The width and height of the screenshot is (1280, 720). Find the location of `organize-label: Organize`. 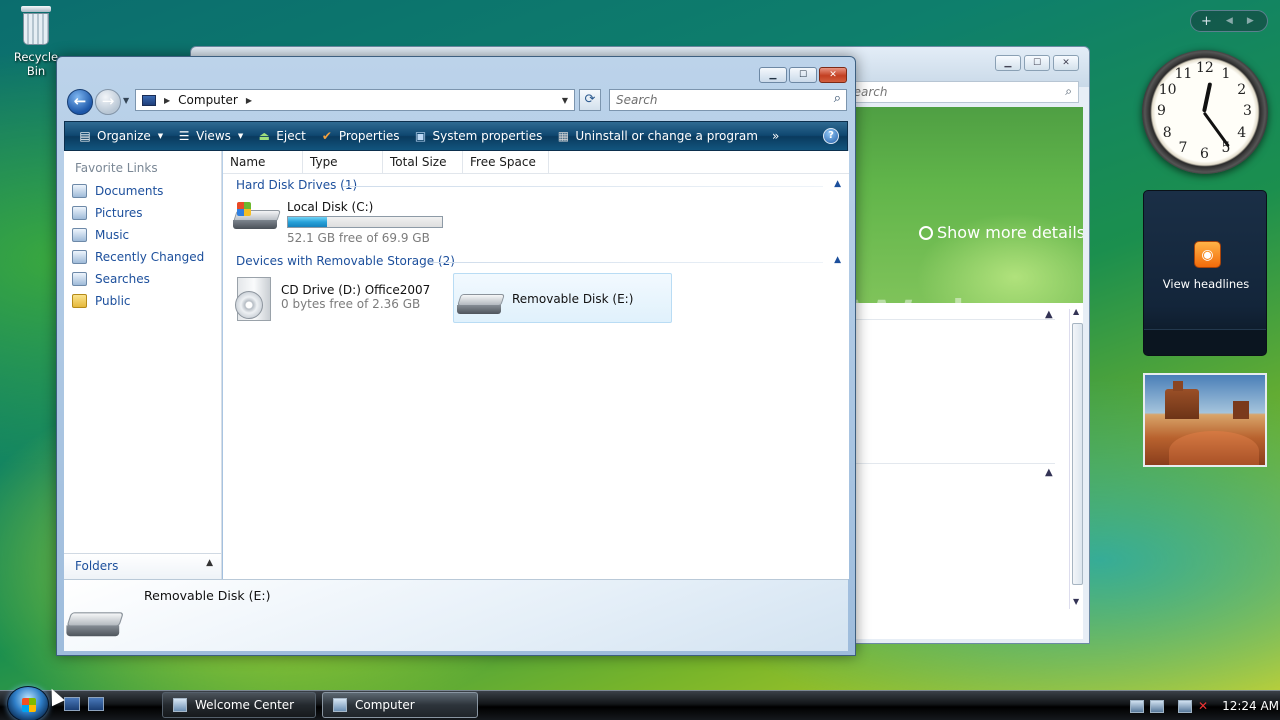

organize-label: Organize is located at coordinates (124, 136).